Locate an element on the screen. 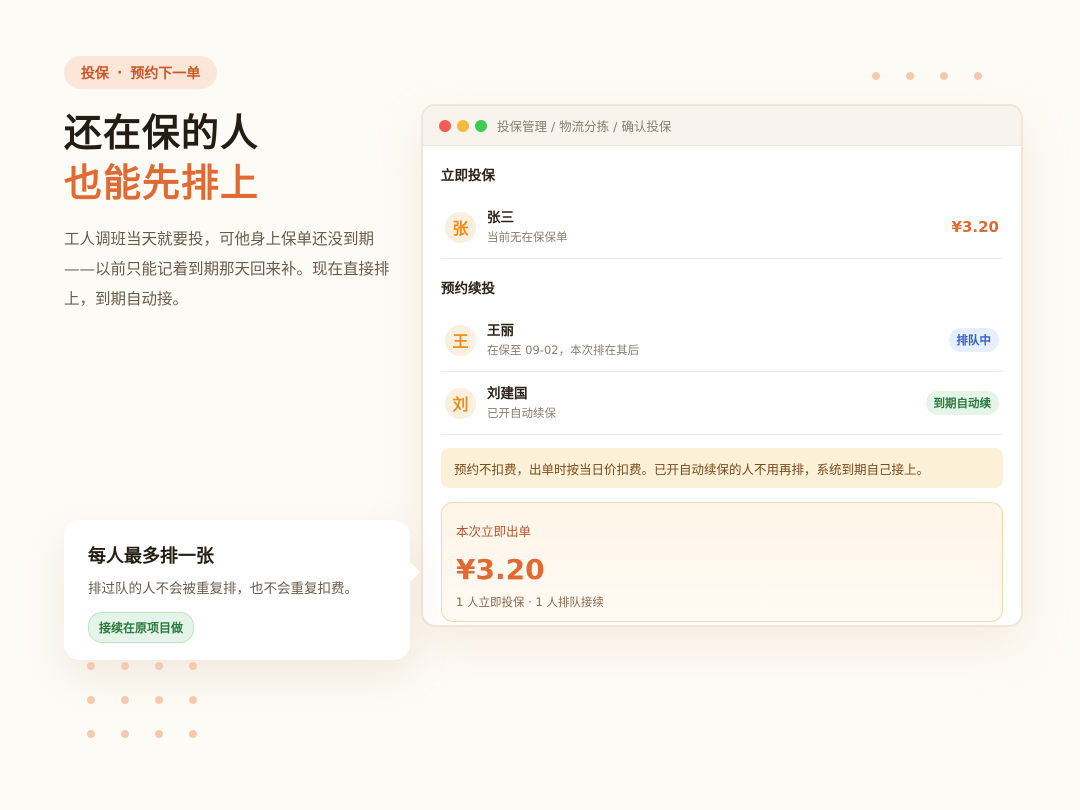  person-name: 张三 is located at coordinates (500, 218).